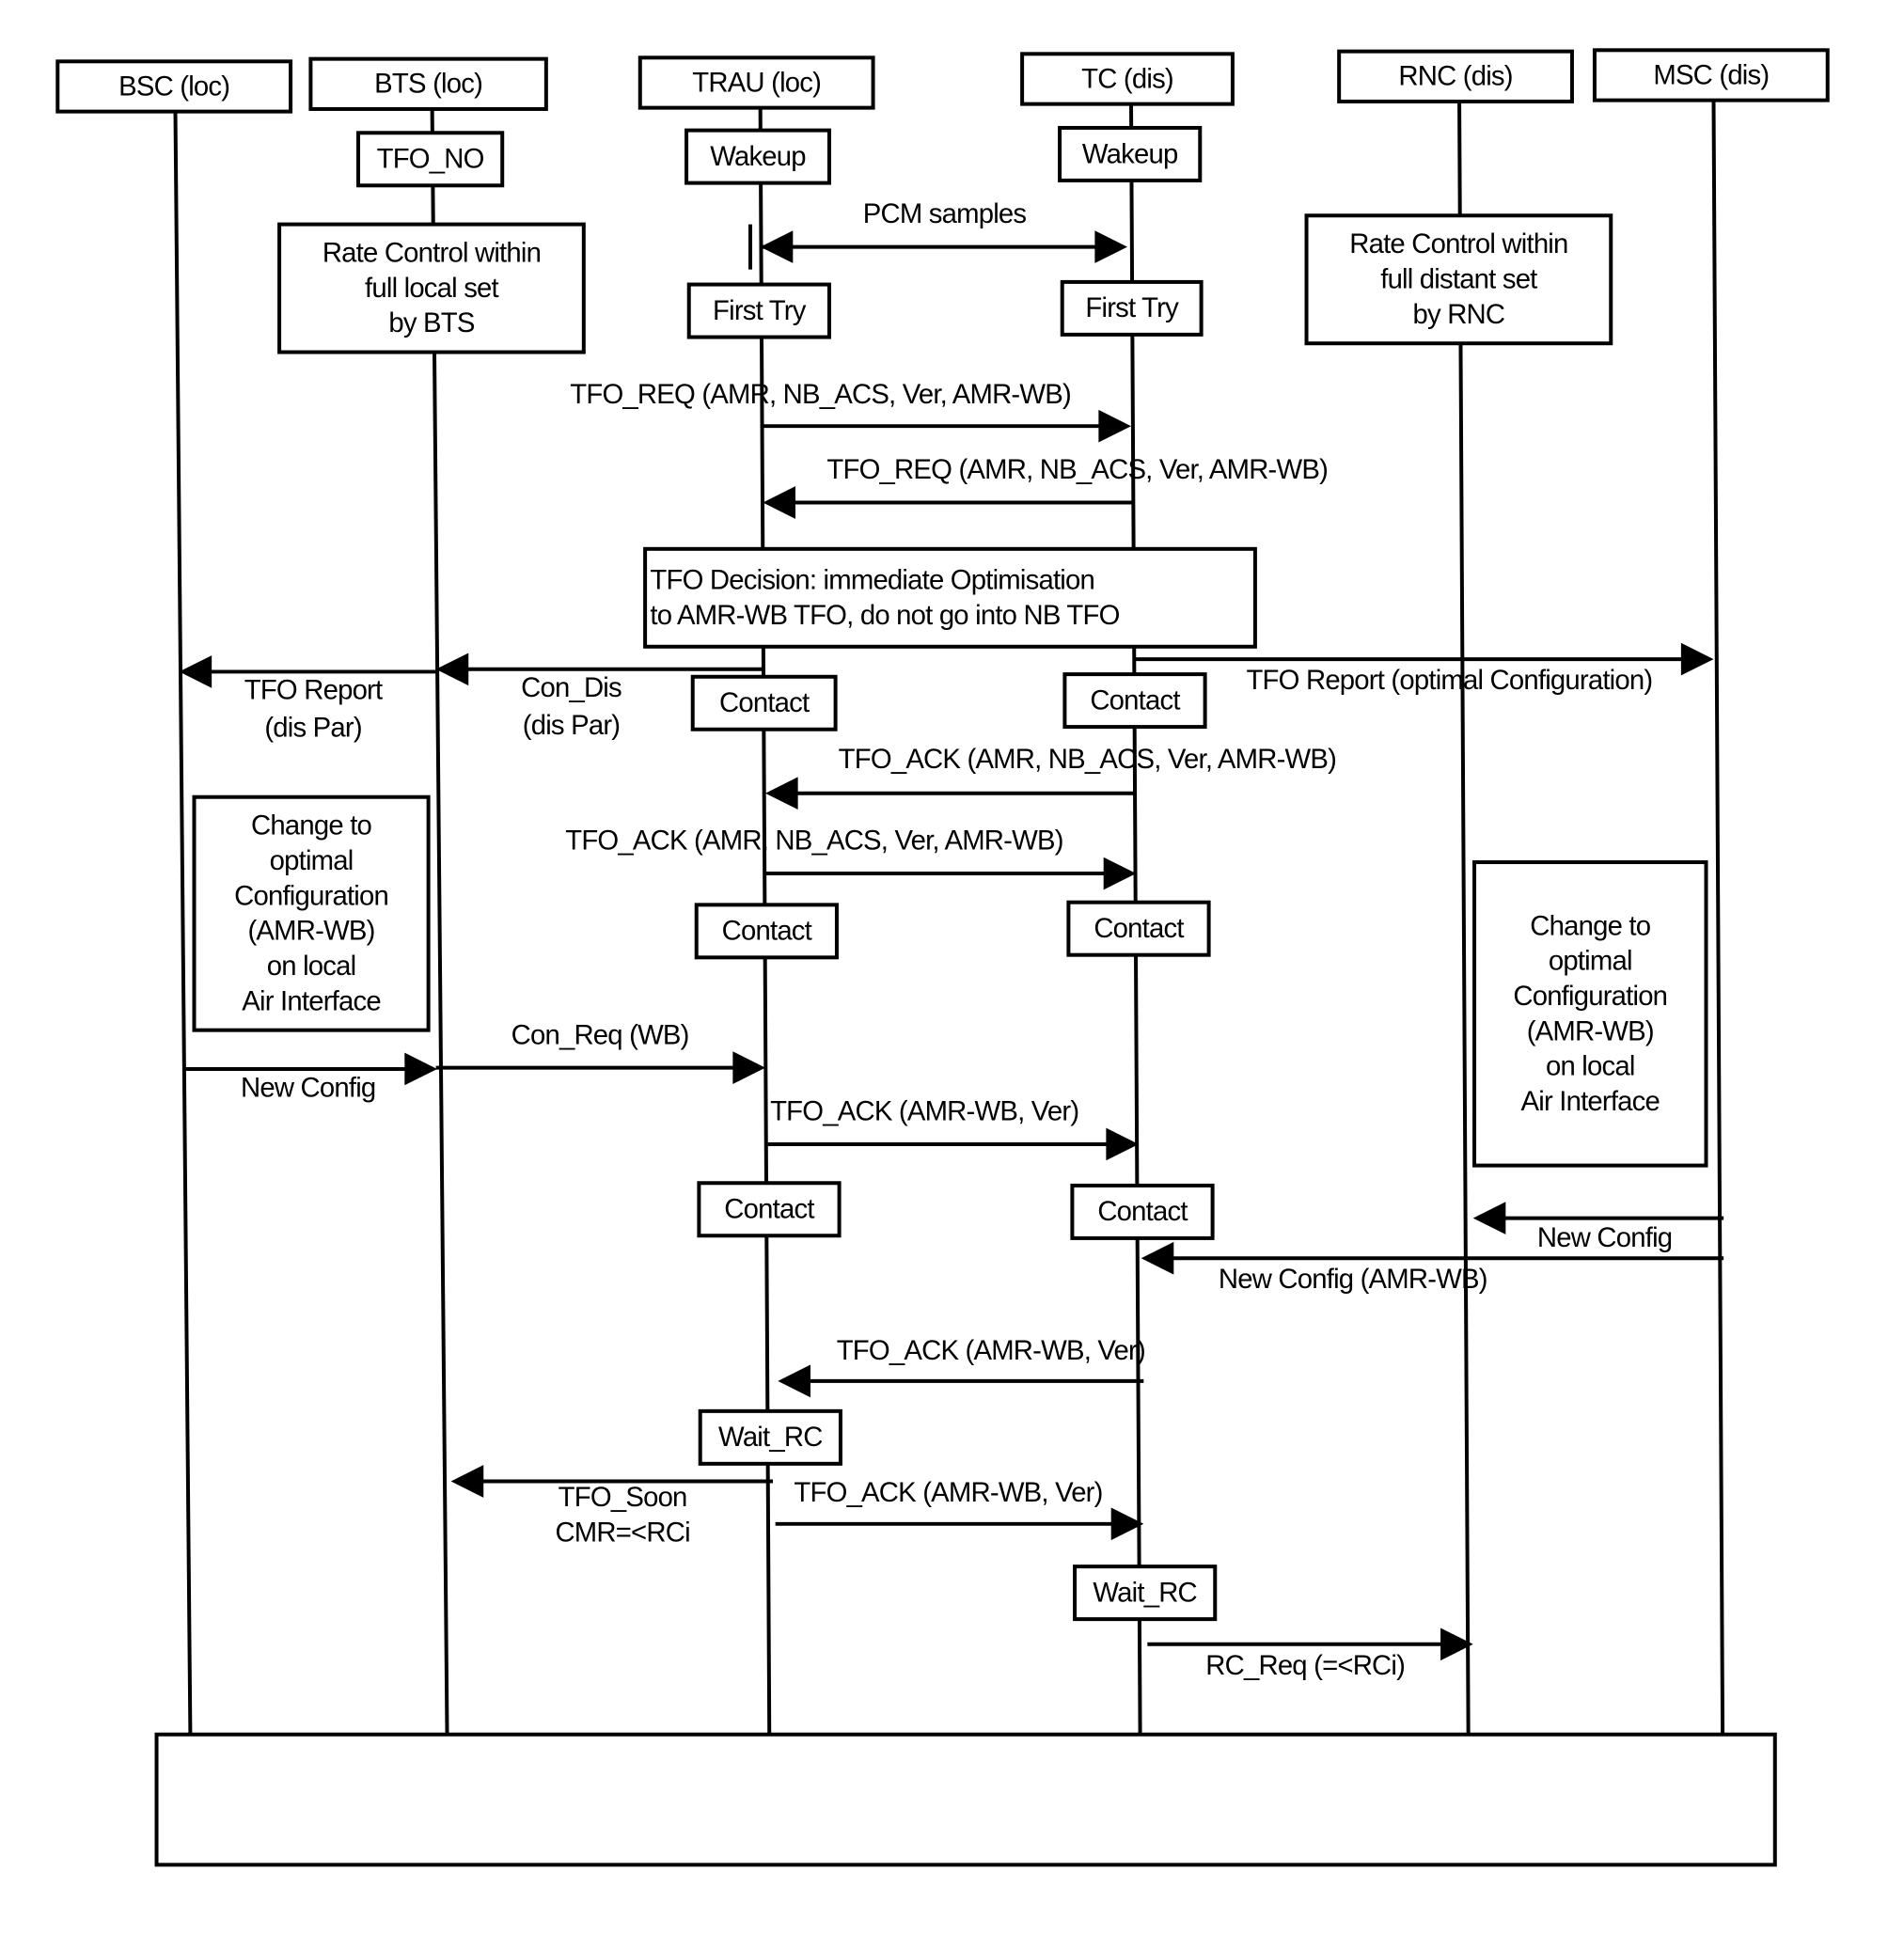 The width and height of the screenshot is (1904, 1950). Describe the element at coordinates (756, 83) in the screenshot. I see `entity-label: TRAU (loc)` at that location.